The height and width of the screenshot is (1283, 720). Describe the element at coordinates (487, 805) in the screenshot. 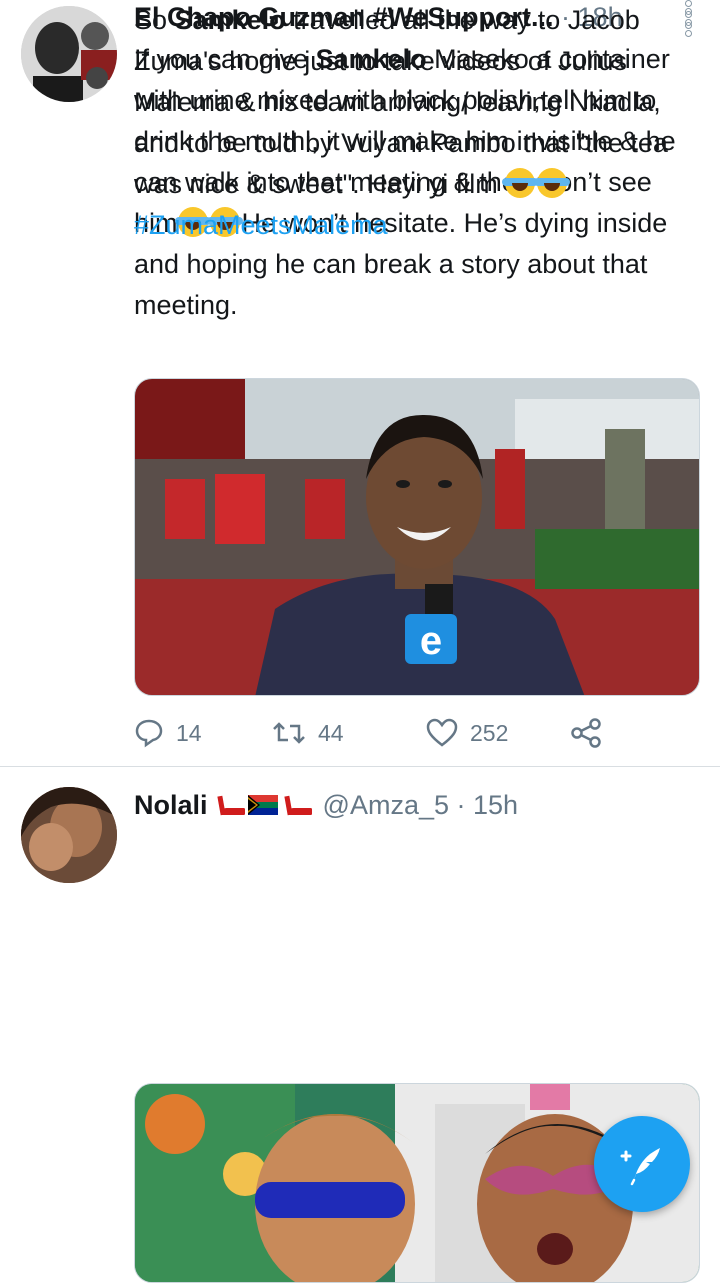

I see `tweet-time: · 15h` at that location.